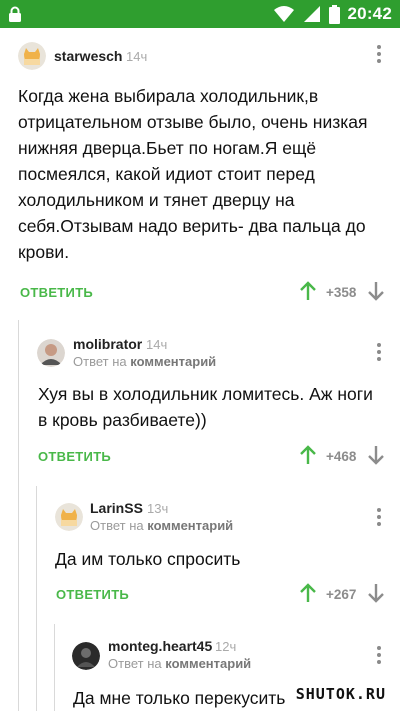  What do you see at coordinates (341, 456) in the screenshot?
I see `rating: +468` at bounding box center [341, 456].